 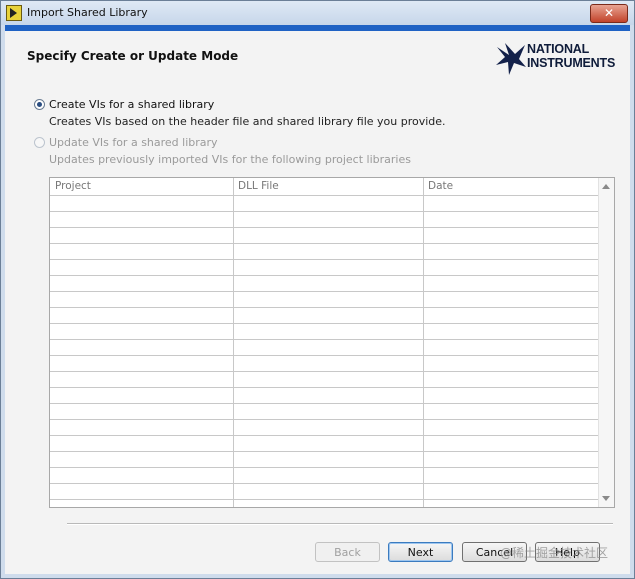 I want to click on create-vis-label: Create VIs for a shared library, so click(x=132, y=104).